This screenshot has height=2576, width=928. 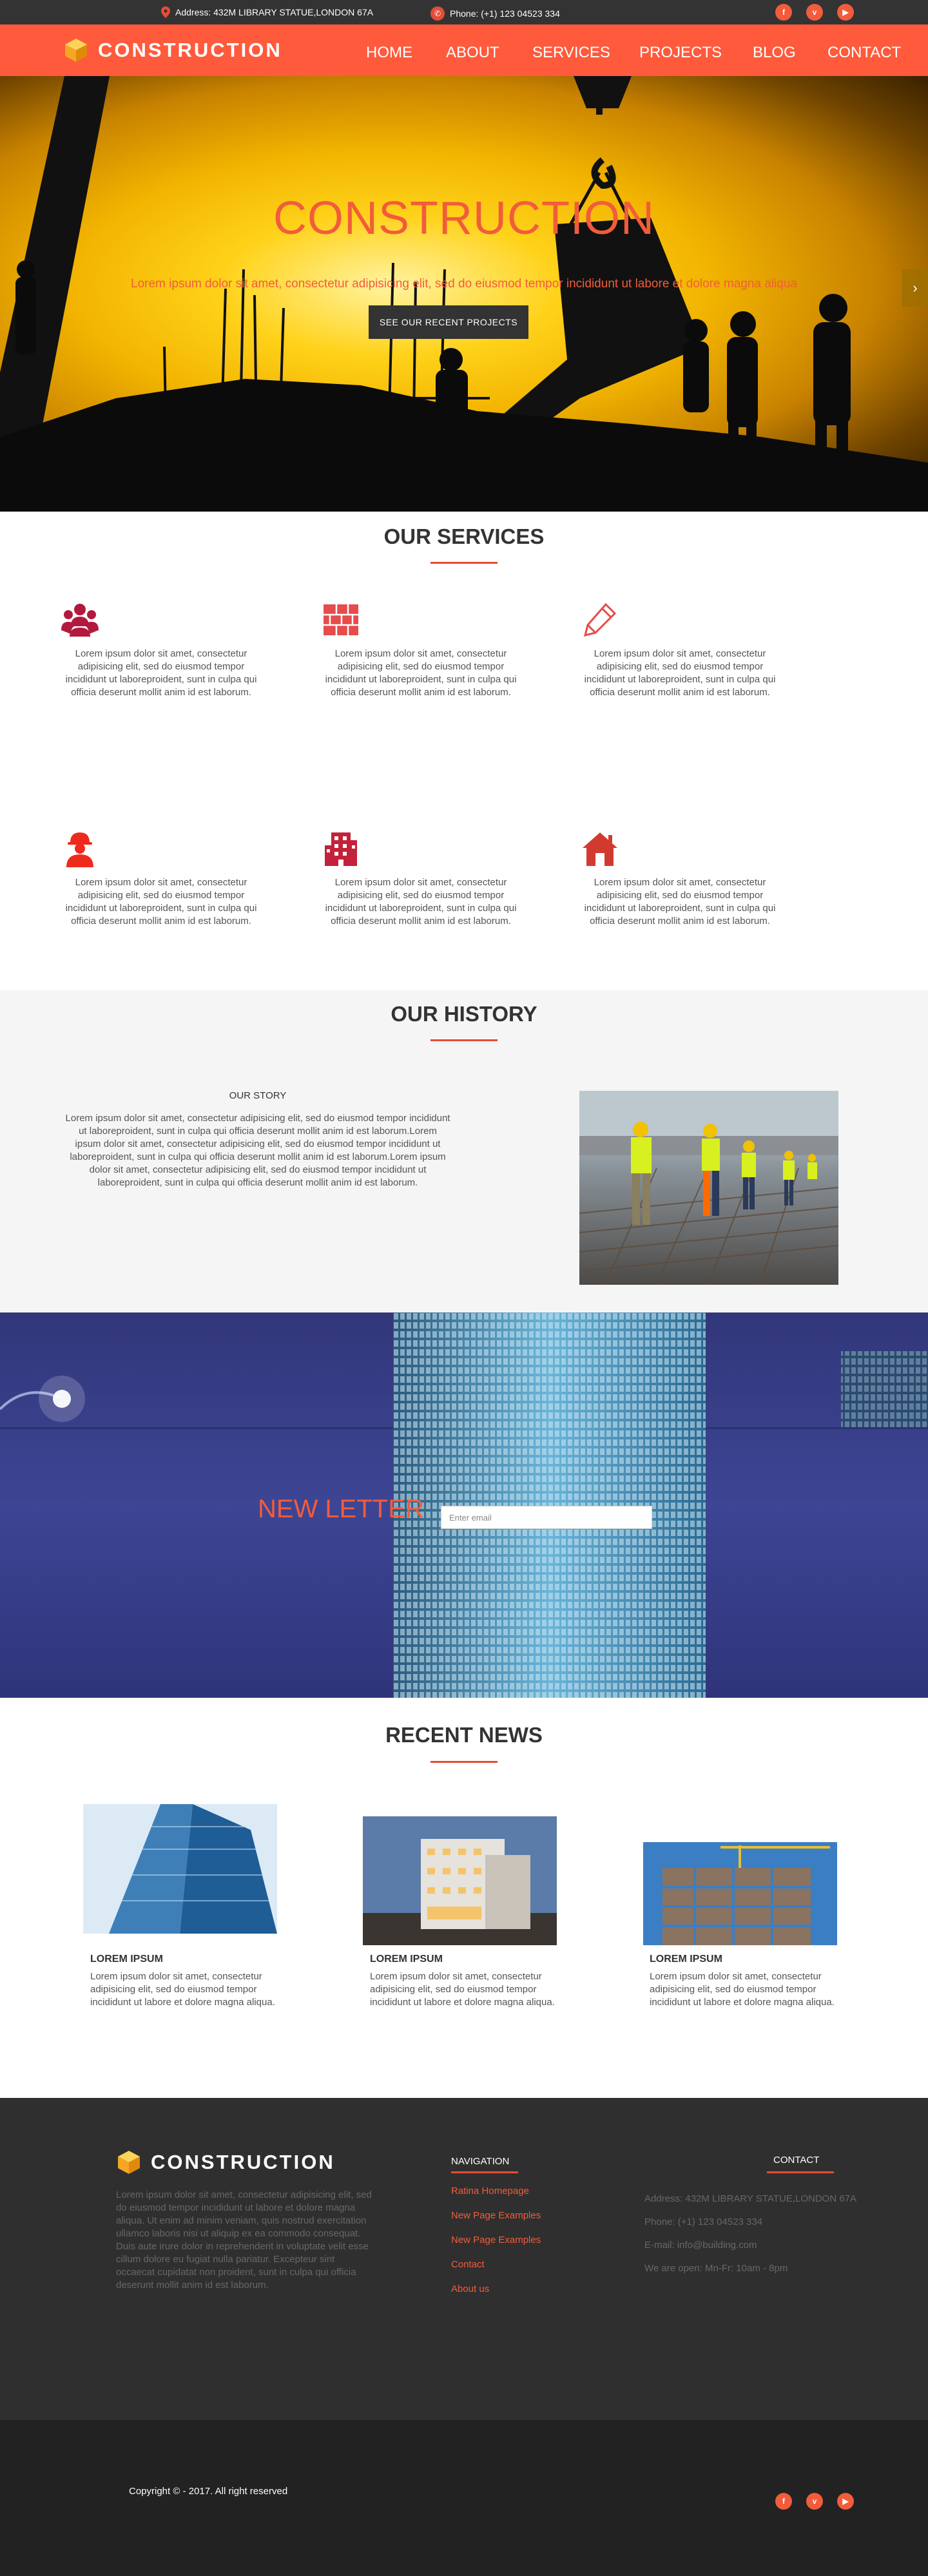 What do you see at coordinates (190, 50) in the screenshot?
I see `brand-name: CONSTRUCTION` at bounding box center [190, 50].